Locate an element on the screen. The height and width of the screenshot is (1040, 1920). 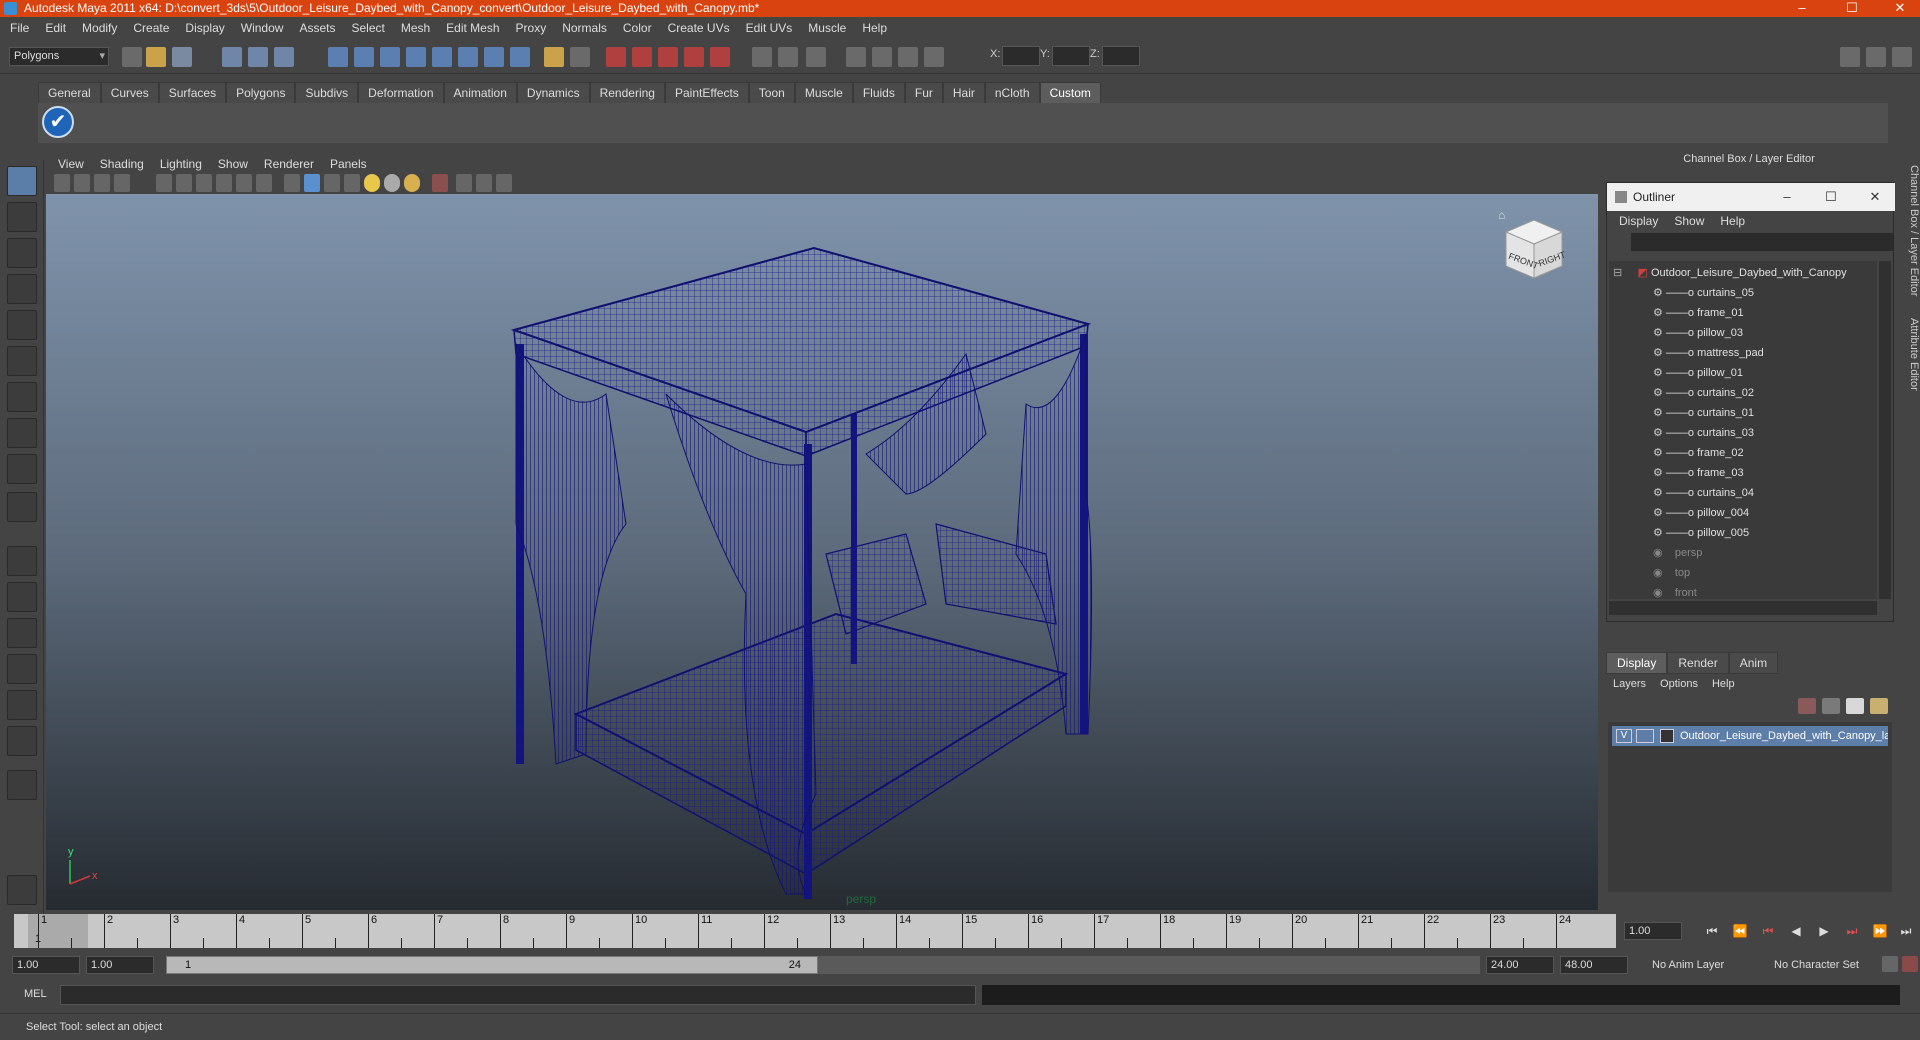
select-deformations-icon is located at coordinates (442, 57).